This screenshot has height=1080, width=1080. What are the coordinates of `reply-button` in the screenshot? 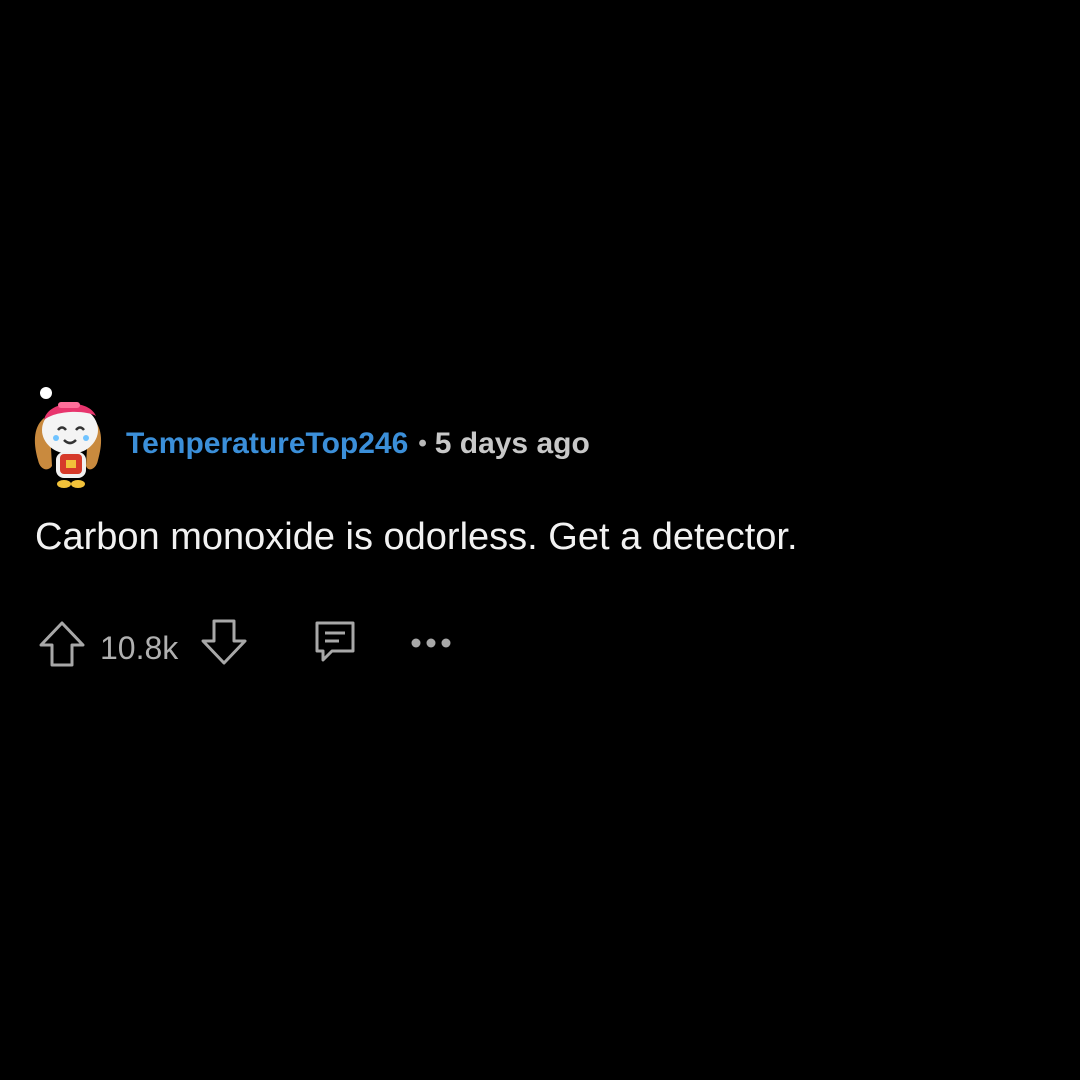 It's located at (335, 641).